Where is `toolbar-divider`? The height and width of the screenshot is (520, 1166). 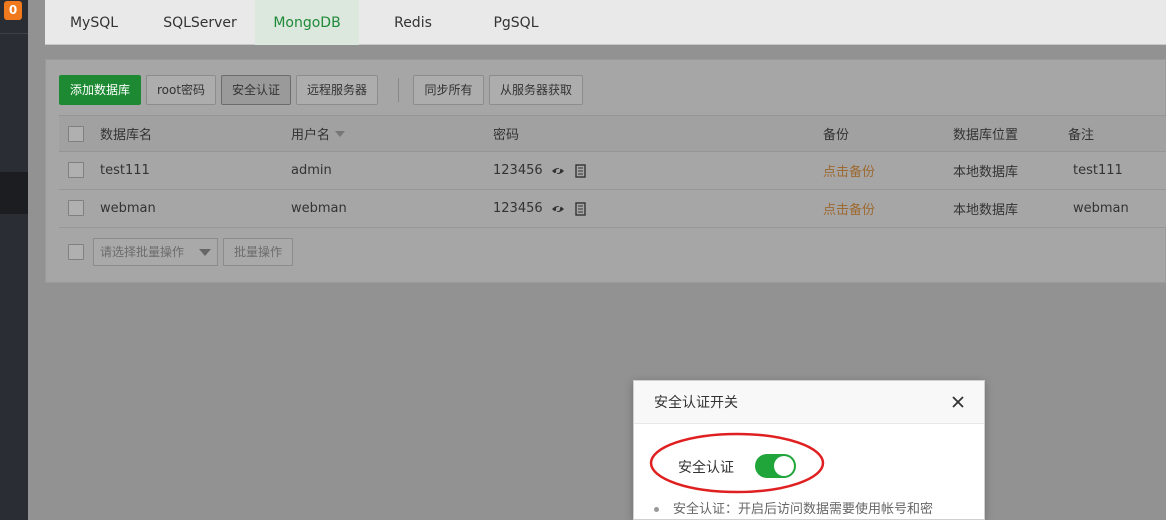
toolbar-divider is located at coordinates (398, 90).